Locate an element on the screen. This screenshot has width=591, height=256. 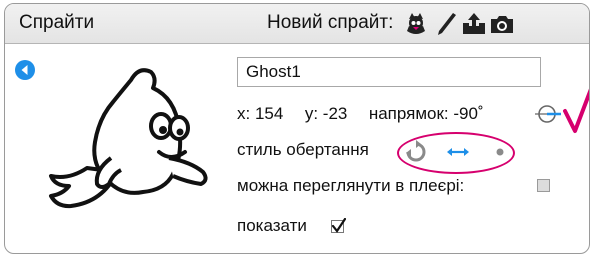
no-rotate-icon is located at coordinates (500, 152).